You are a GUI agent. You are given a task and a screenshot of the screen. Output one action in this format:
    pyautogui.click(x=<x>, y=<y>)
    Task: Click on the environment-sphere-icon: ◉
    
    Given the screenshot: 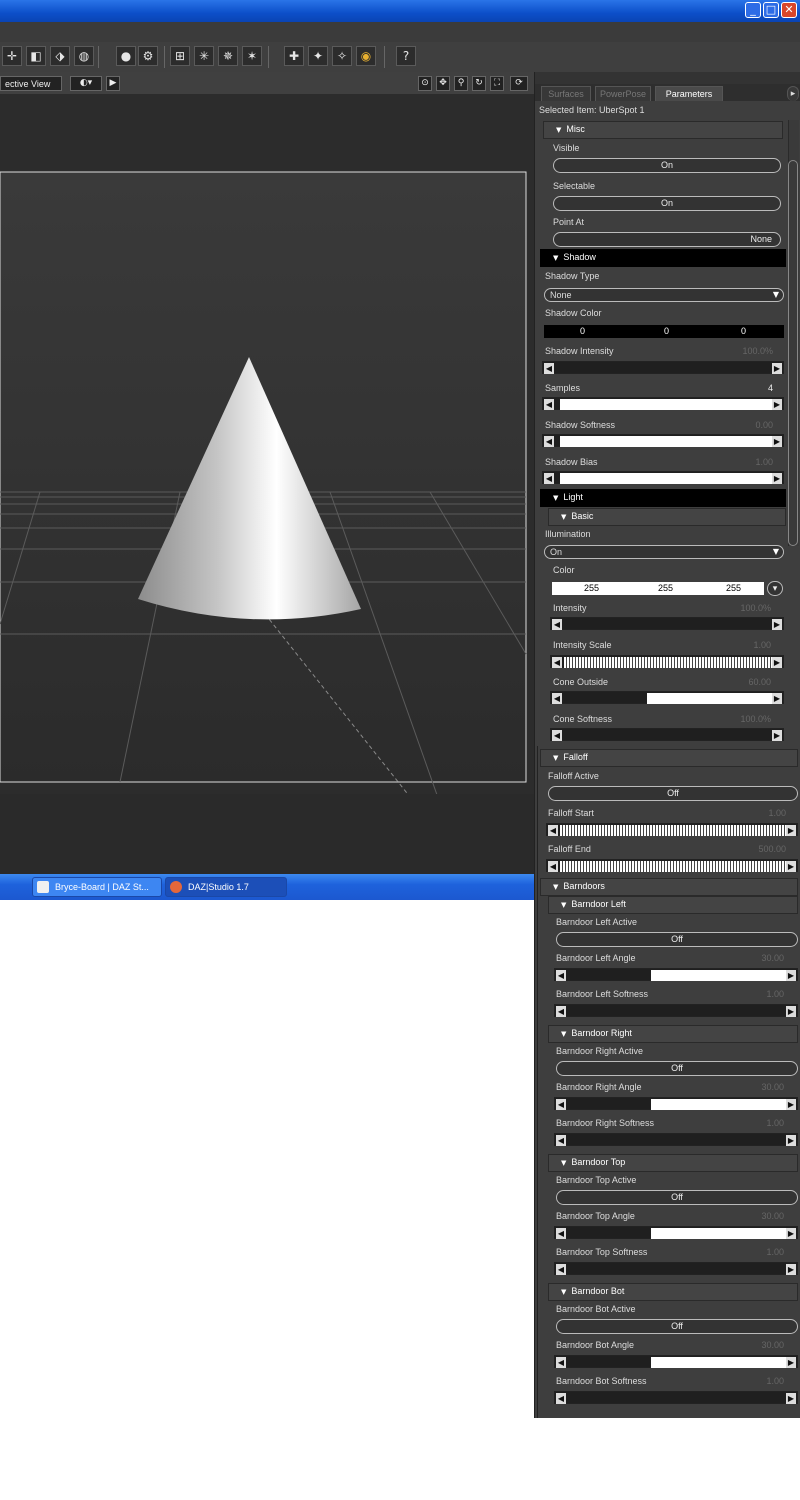 What is the action you would take?
    pyautogui.click(x=366, y=56)
    